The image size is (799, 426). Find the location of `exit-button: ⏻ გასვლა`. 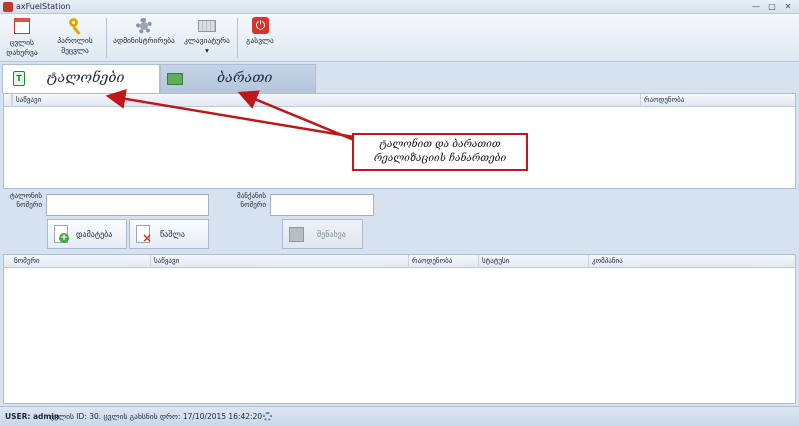

exit-button: ⏻ გასვლა is located at coordinates (260, 38).